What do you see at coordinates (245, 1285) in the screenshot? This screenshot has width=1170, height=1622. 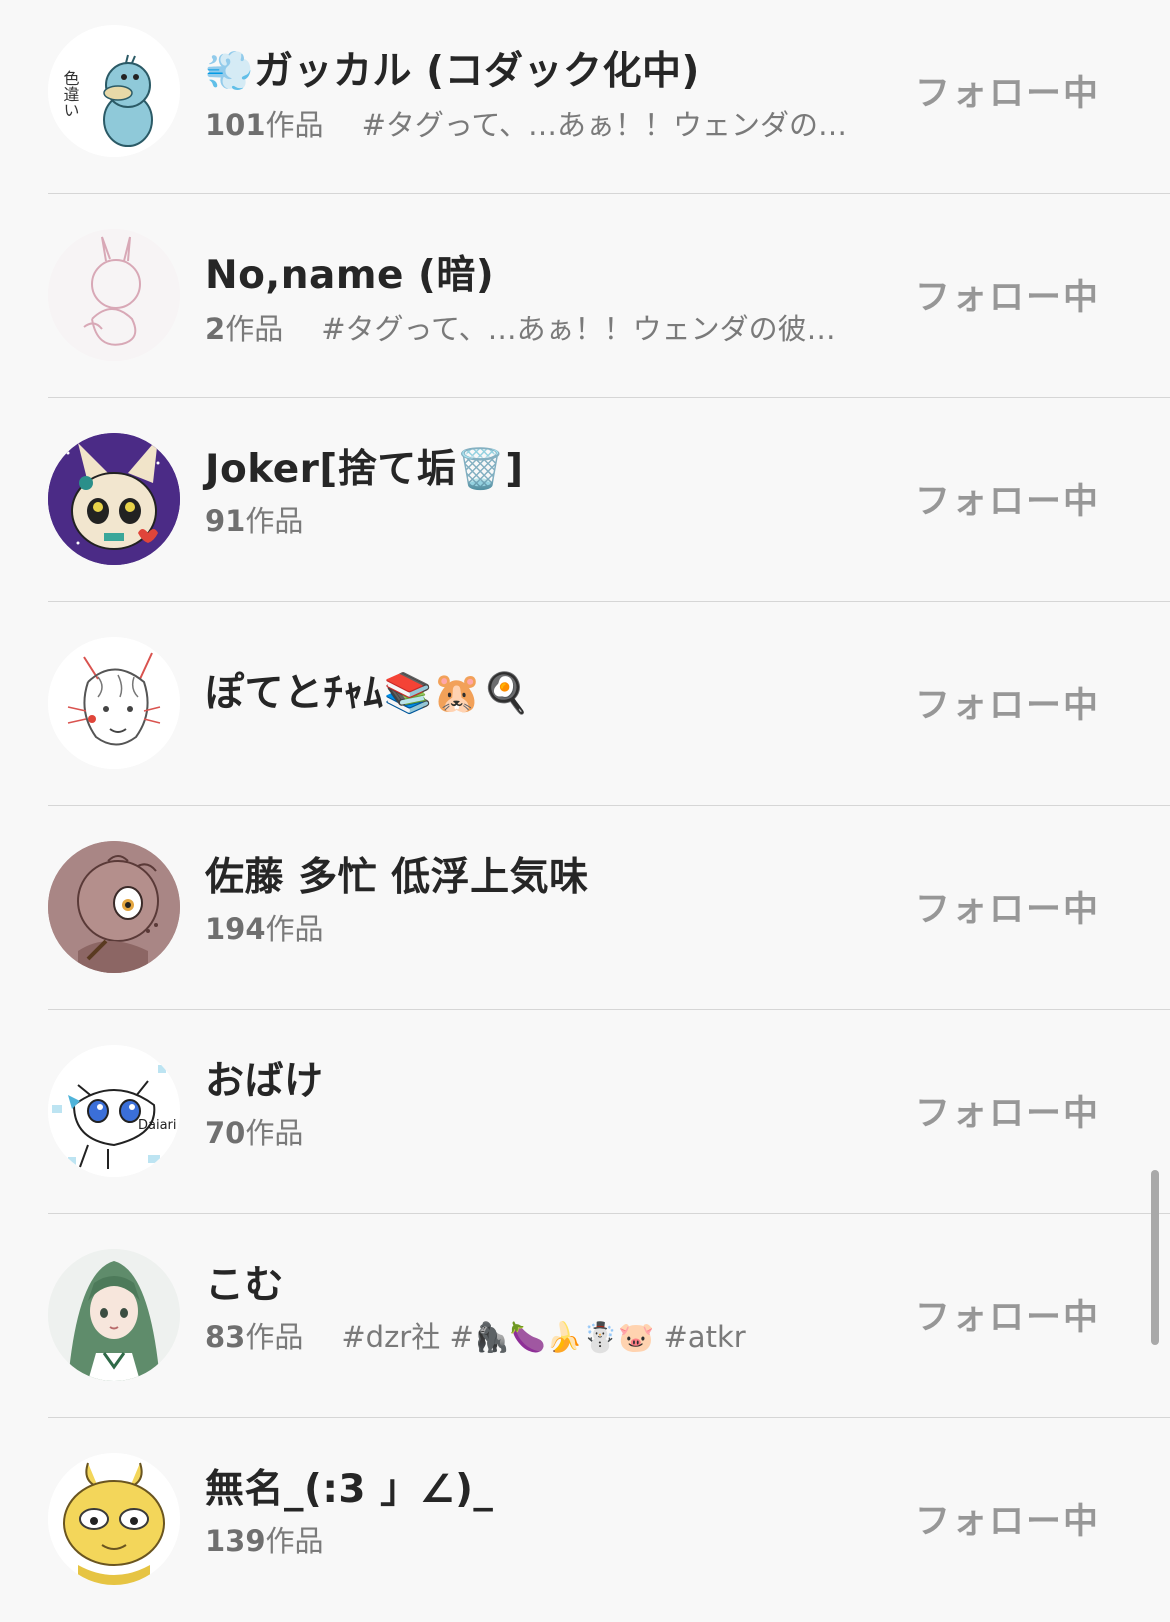 I see `user-name: こむ` at bounding box center [245, 1285].